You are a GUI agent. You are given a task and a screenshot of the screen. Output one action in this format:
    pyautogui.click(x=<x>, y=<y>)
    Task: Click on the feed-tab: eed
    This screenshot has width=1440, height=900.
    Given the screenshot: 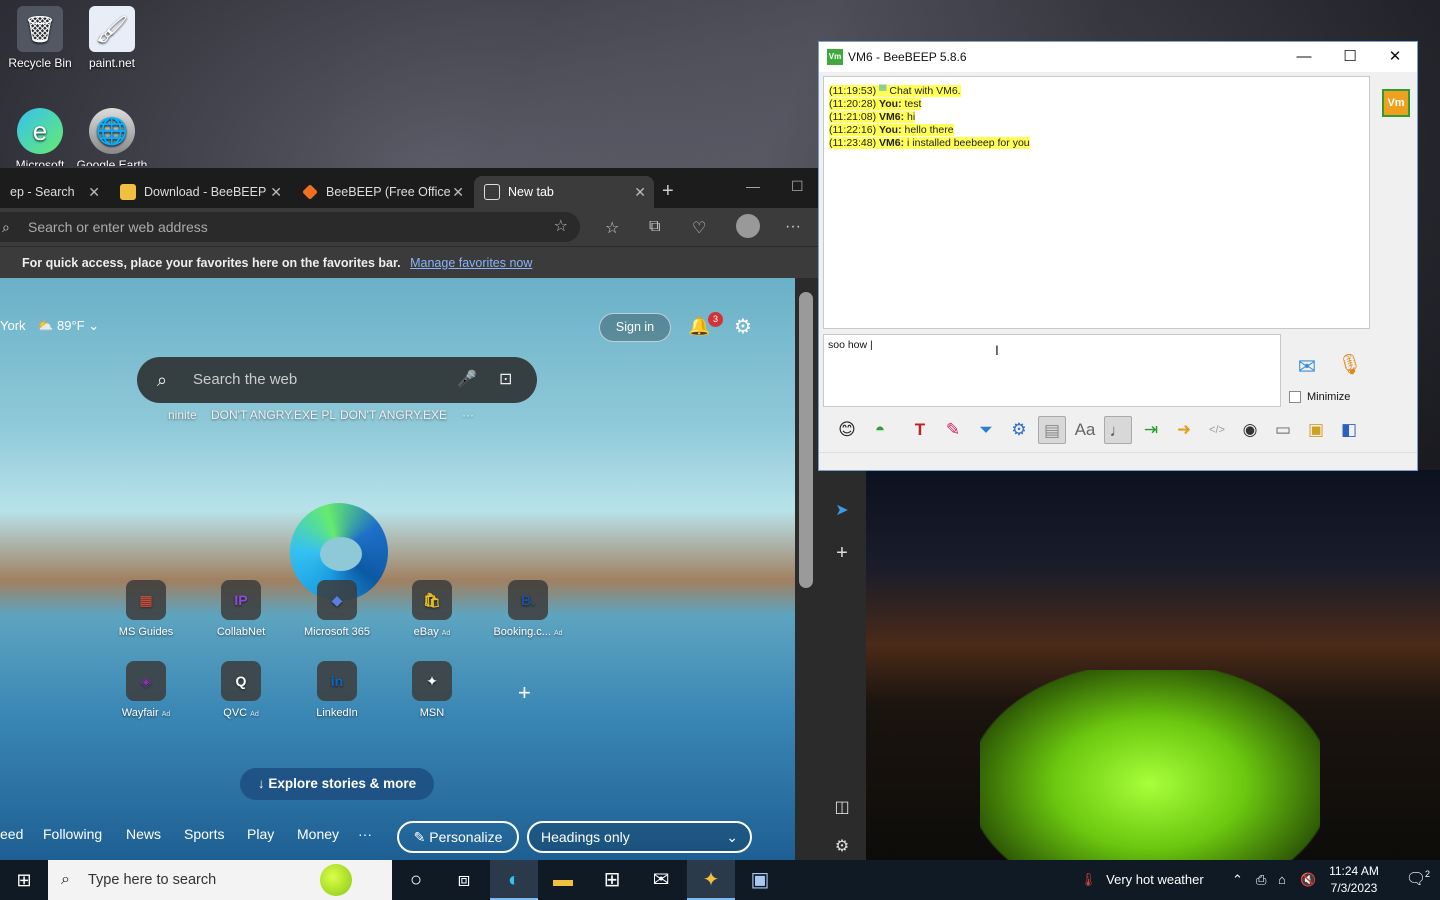 What is the action you would take?
    pyautogui.click(x=11, y=834)
    